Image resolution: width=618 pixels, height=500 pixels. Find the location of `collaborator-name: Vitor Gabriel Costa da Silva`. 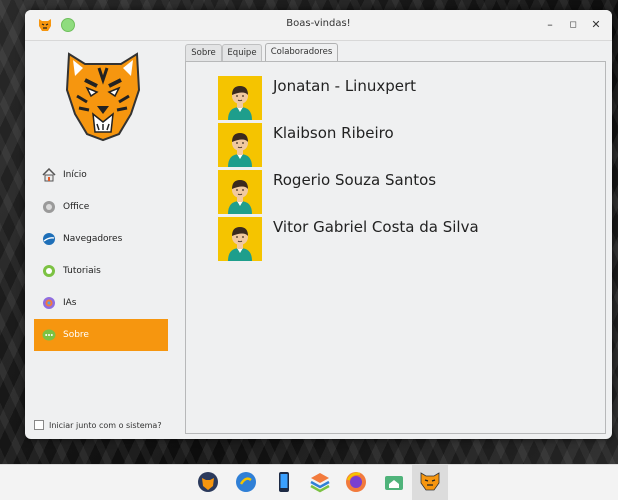

collaborator-name: Vitor Gabriel Costa da Silva is located at coordinates (376, 227).